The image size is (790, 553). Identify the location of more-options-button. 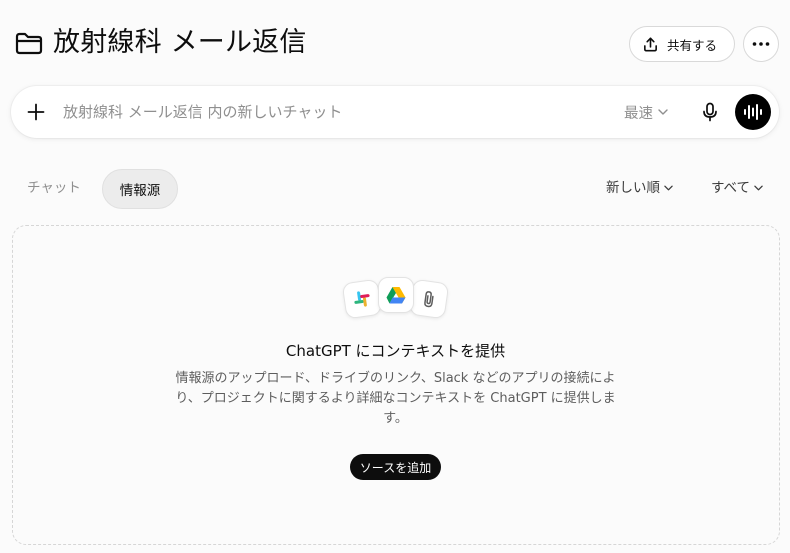
(761, 44).